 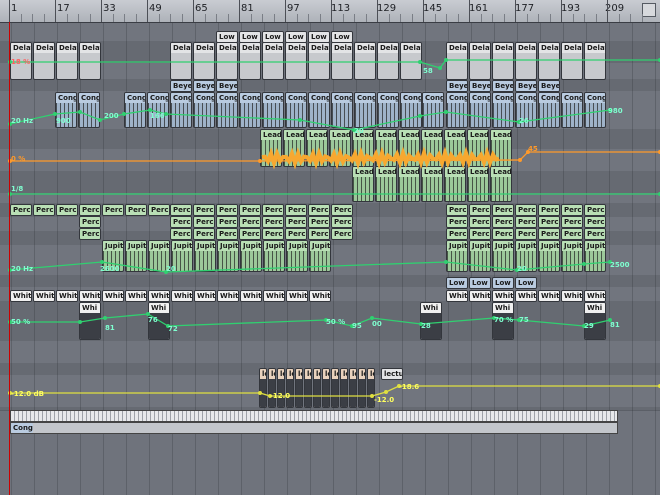 I want to click on playhead, so click(x=9, y=258).